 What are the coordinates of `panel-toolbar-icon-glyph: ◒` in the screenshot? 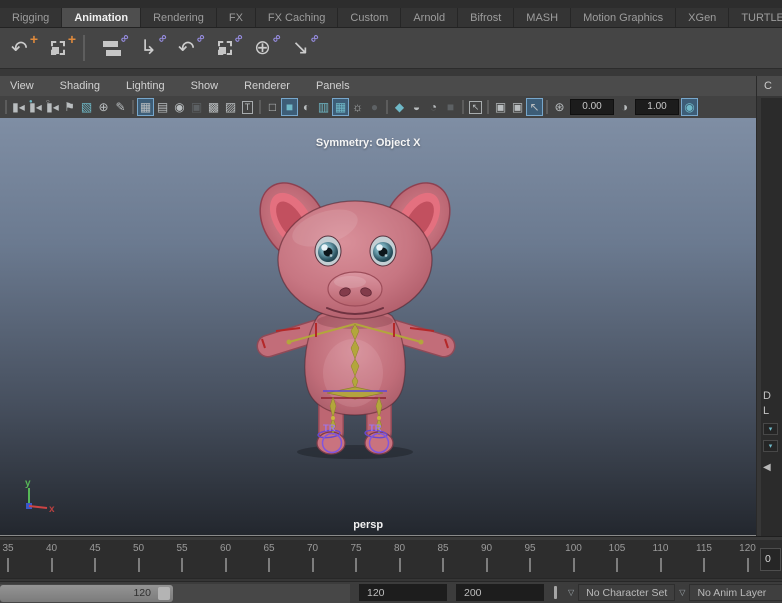 It's located at (416, 107).